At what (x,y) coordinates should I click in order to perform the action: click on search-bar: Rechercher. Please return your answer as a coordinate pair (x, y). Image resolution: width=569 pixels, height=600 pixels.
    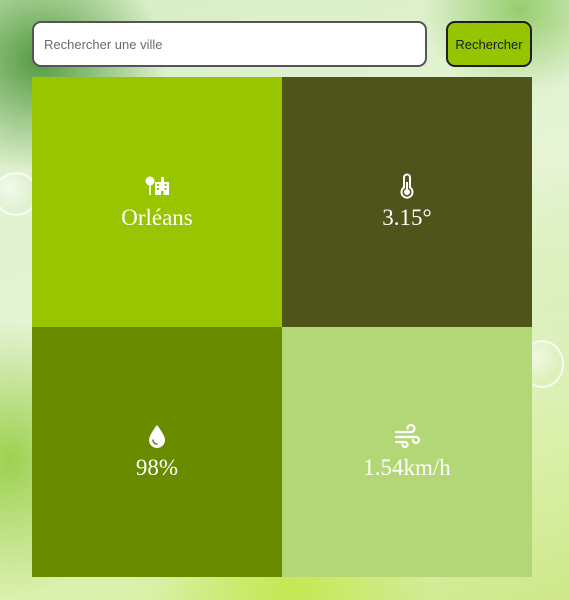
    Looking at the image, I should click on (282, 44).